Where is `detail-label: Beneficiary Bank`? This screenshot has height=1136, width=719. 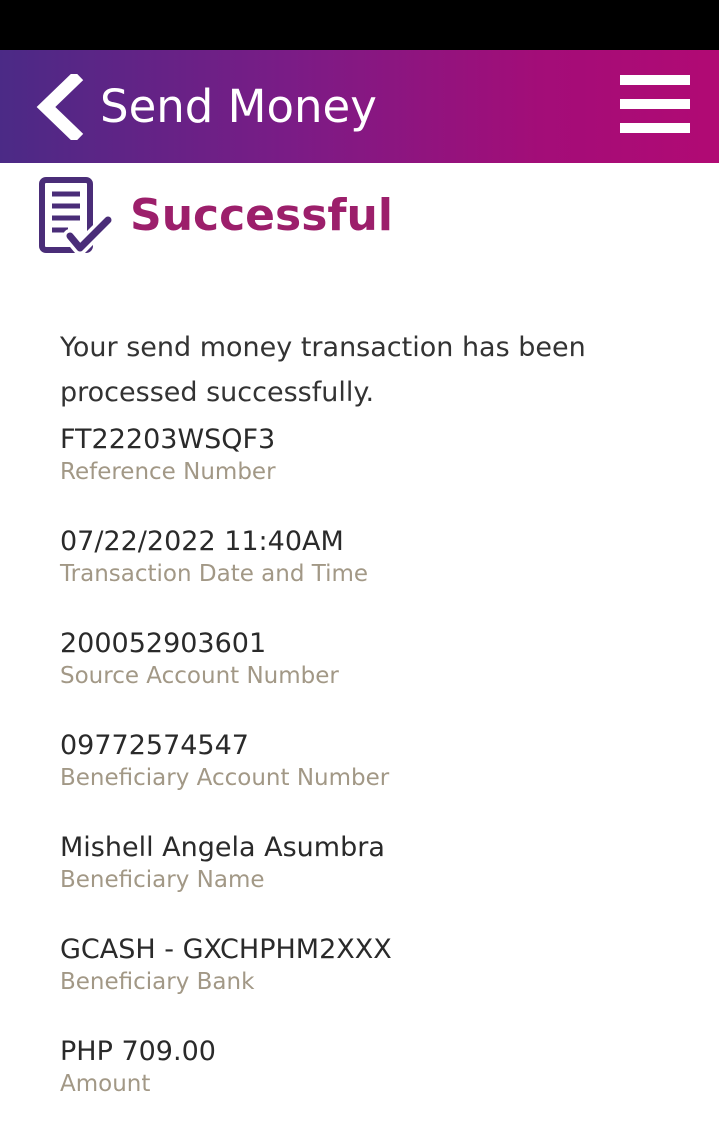
detail-label: Beneficiary Bank is located at coordinates (157, 982).